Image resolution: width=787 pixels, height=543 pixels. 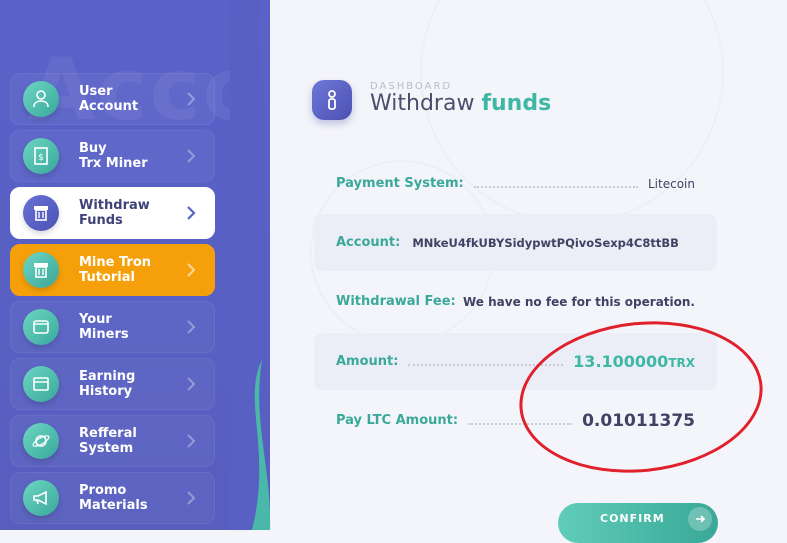 What do you see at coordinates (332, 100) in the screenshot?
I see `info-icon` at bounding box center [332, 100].